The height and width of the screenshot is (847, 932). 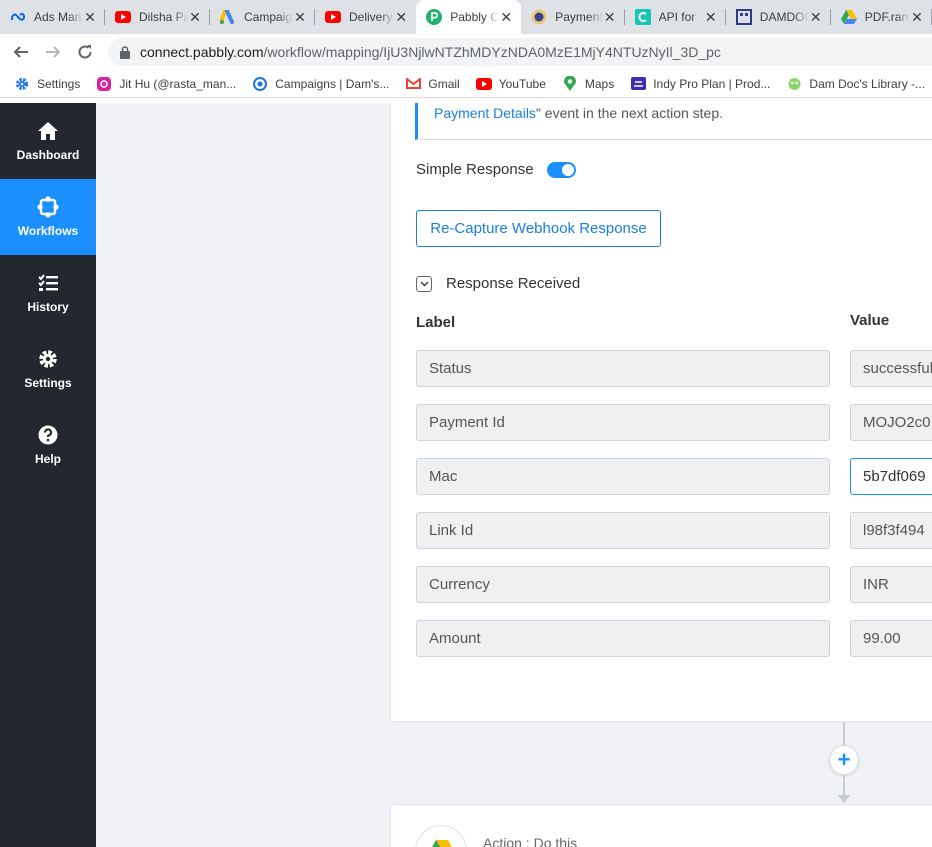 I want to click on sidebar-item-workflows: Workflows, so click(x=48, y=217).